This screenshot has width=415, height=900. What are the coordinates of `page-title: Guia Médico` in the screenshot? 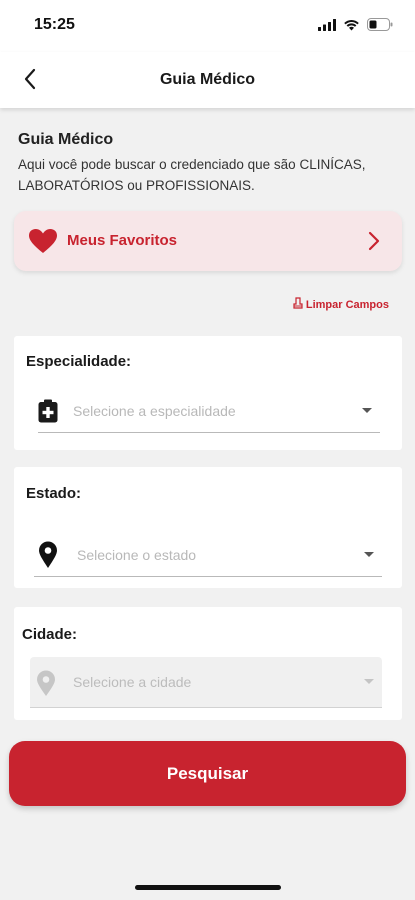 It's located at (207, 79).